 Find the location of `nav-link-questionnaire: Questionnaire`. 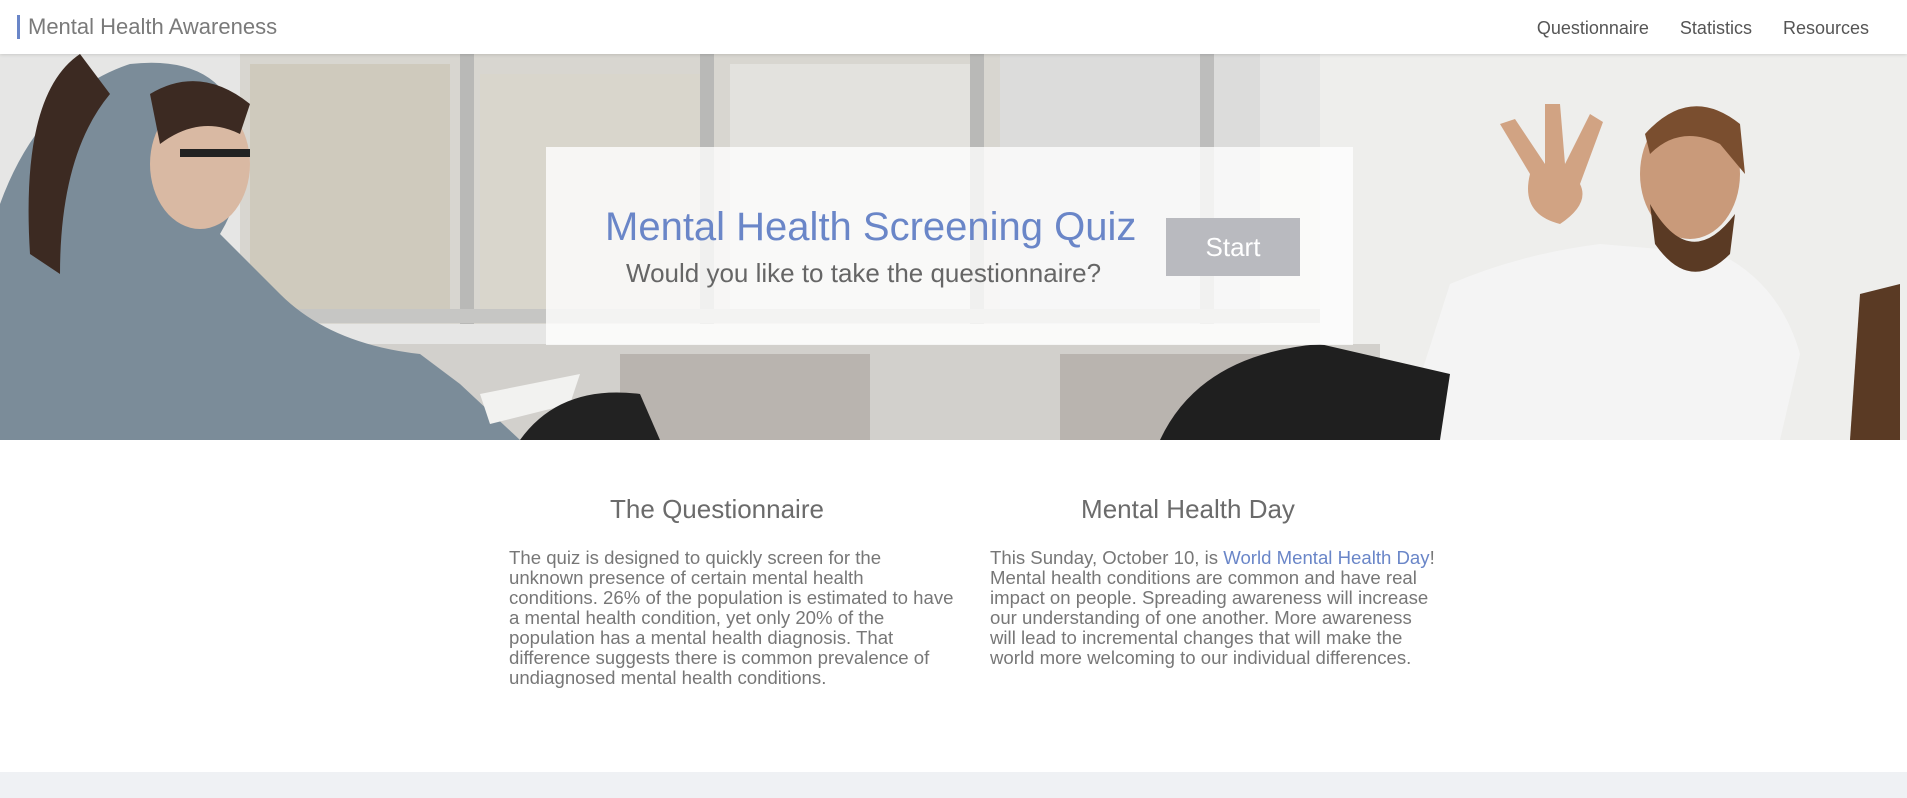

nav-link-questionnaire: Questionnaire is located at coordinates (1593, 28).